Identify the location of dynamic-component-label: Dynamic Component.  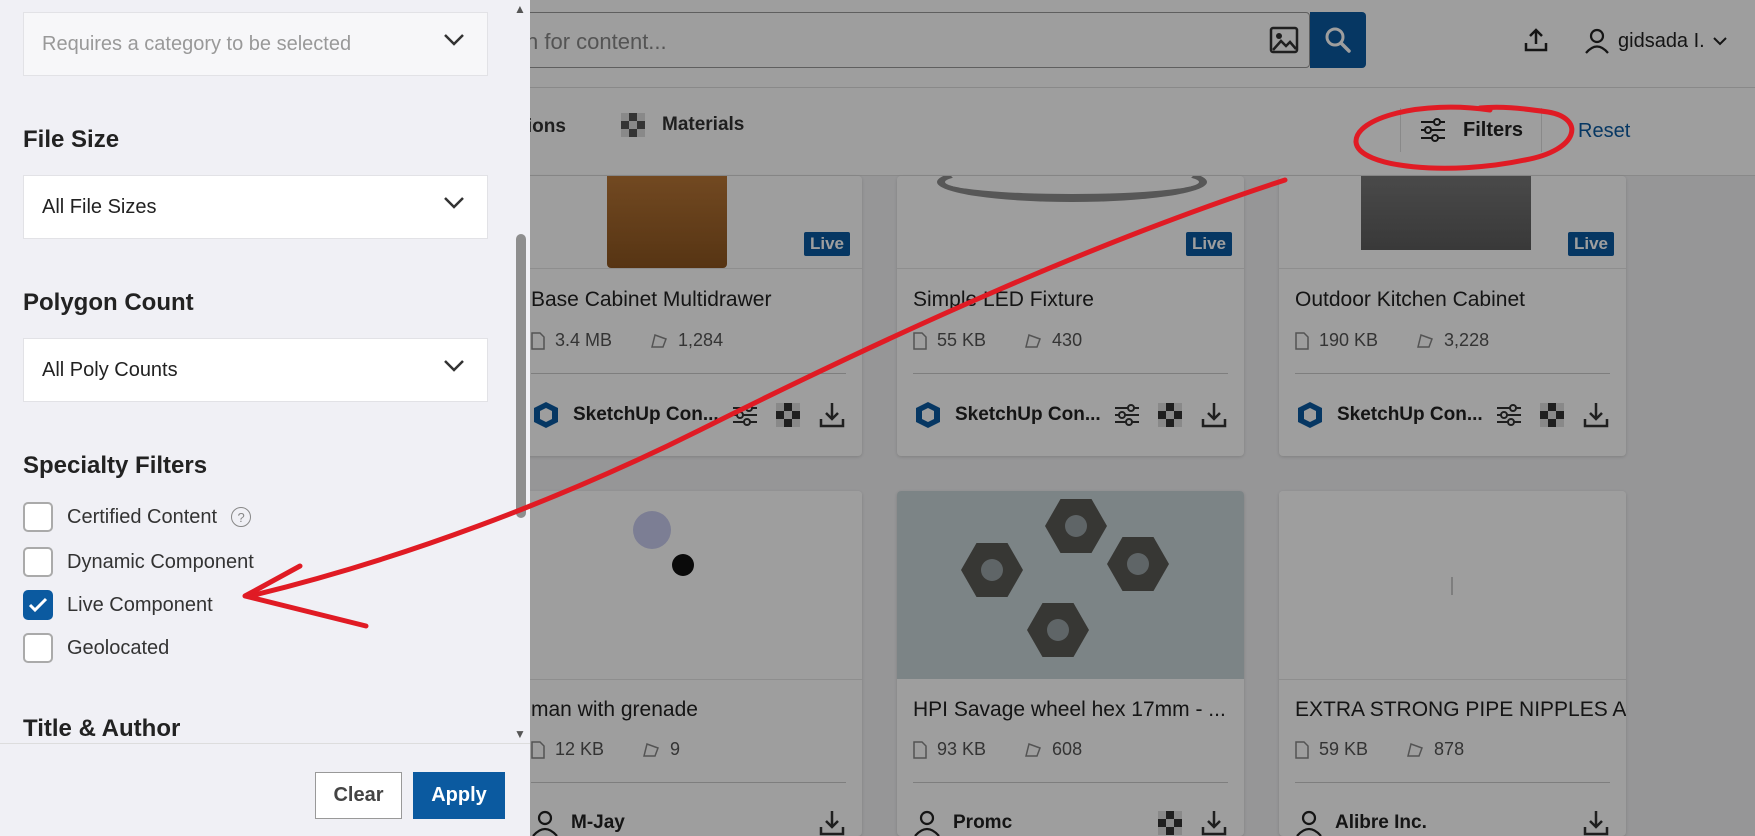
(160, 561).